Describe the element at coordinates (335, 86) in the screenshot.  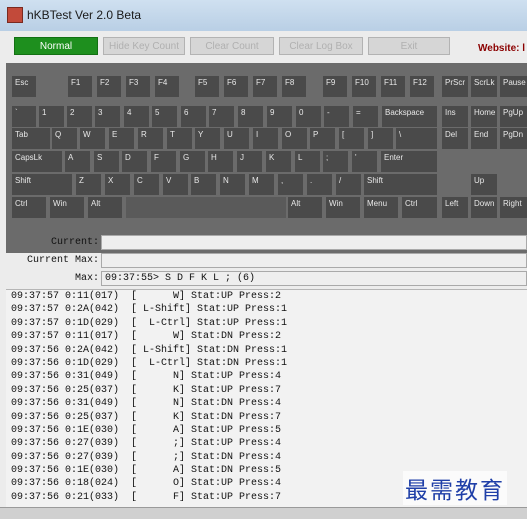
I see `key-f9: F9` at that location.